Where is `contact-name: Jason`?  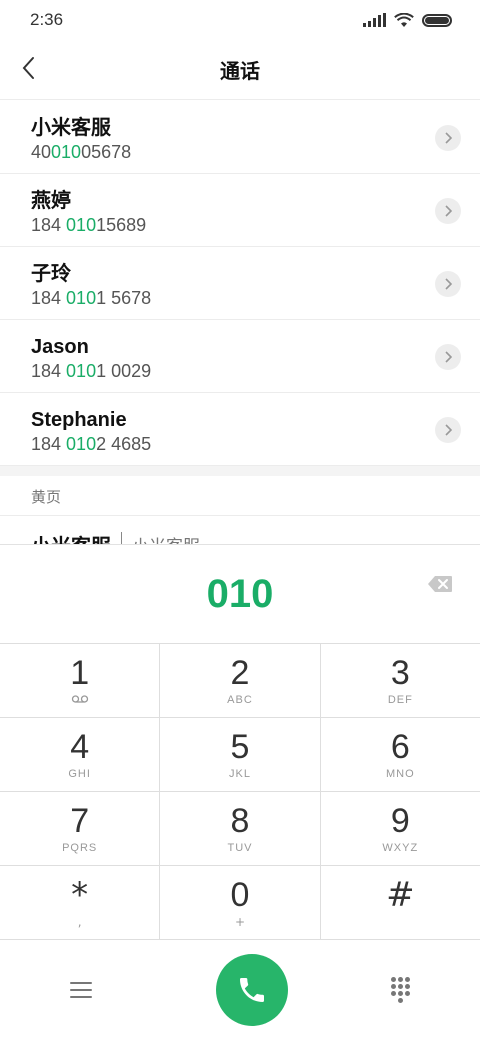
contact-name: Jason is located at coordinates (60, 347).